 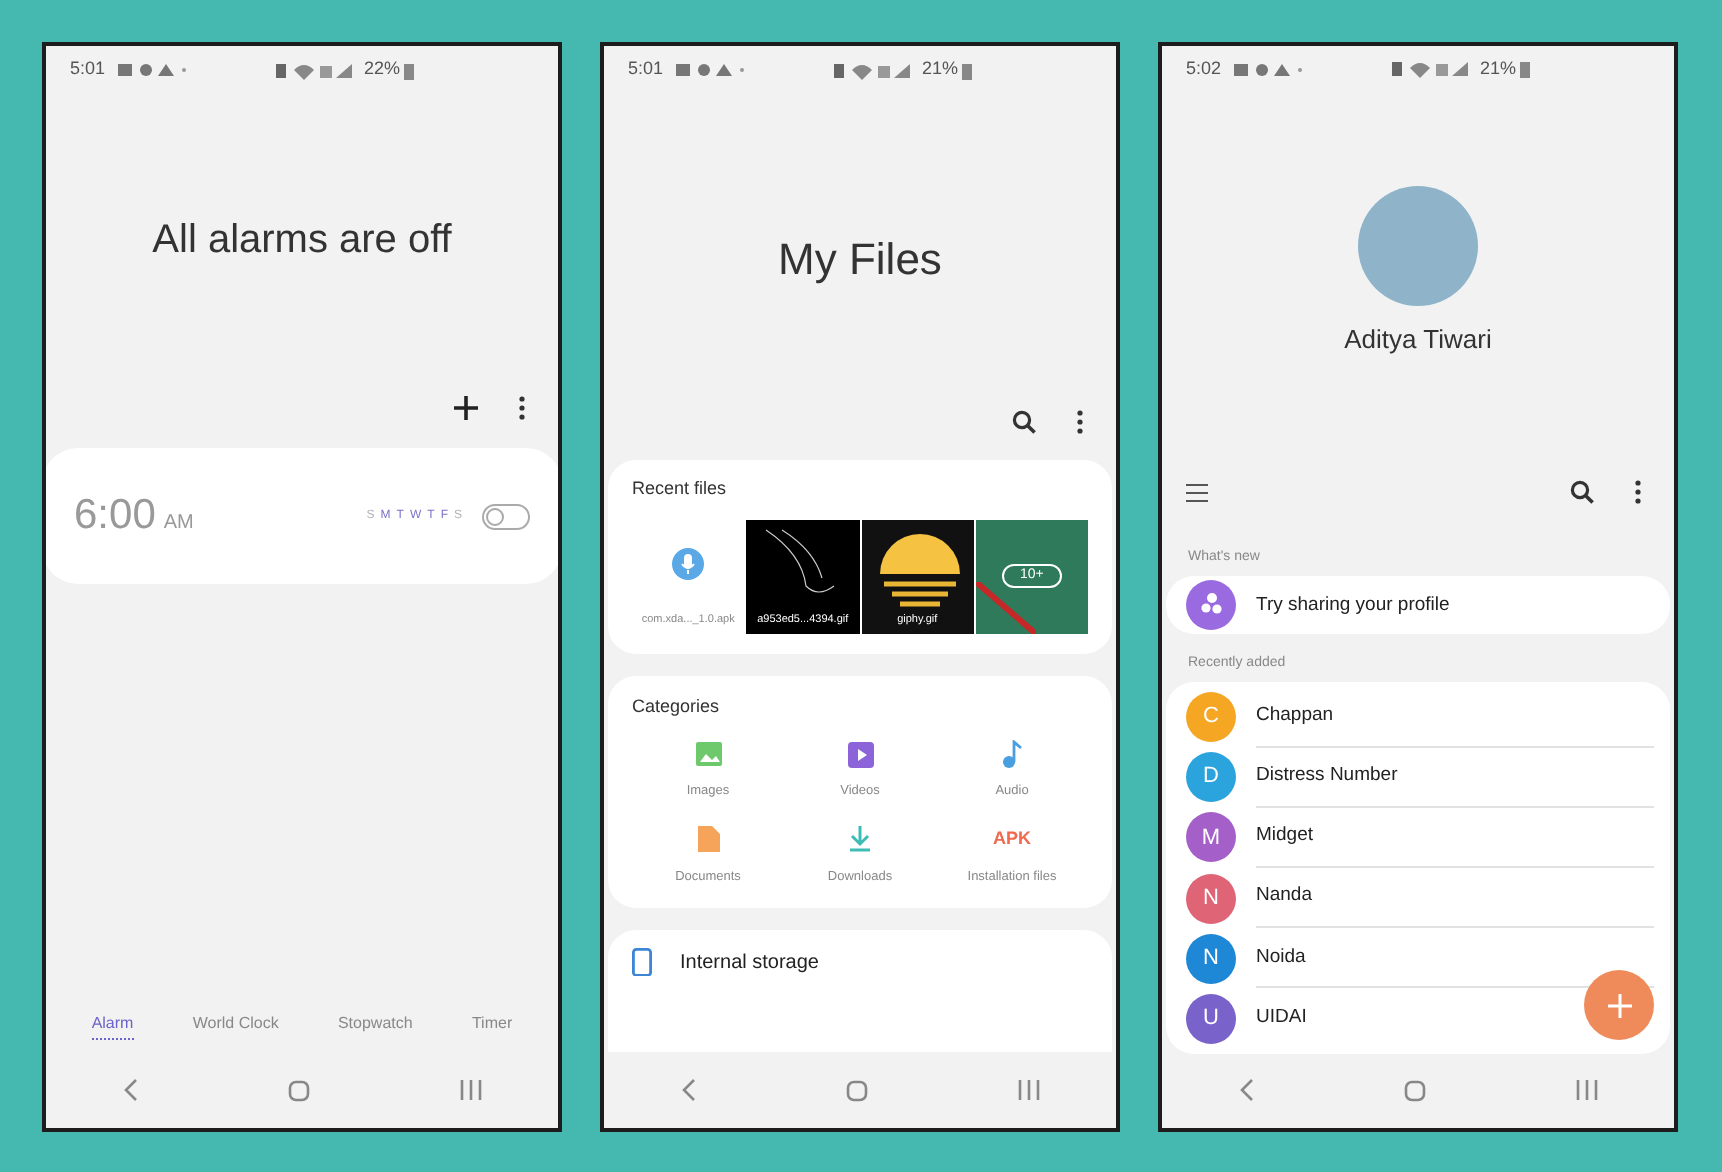 I want to click on tab: Timer, so click(x=492, y=1026).